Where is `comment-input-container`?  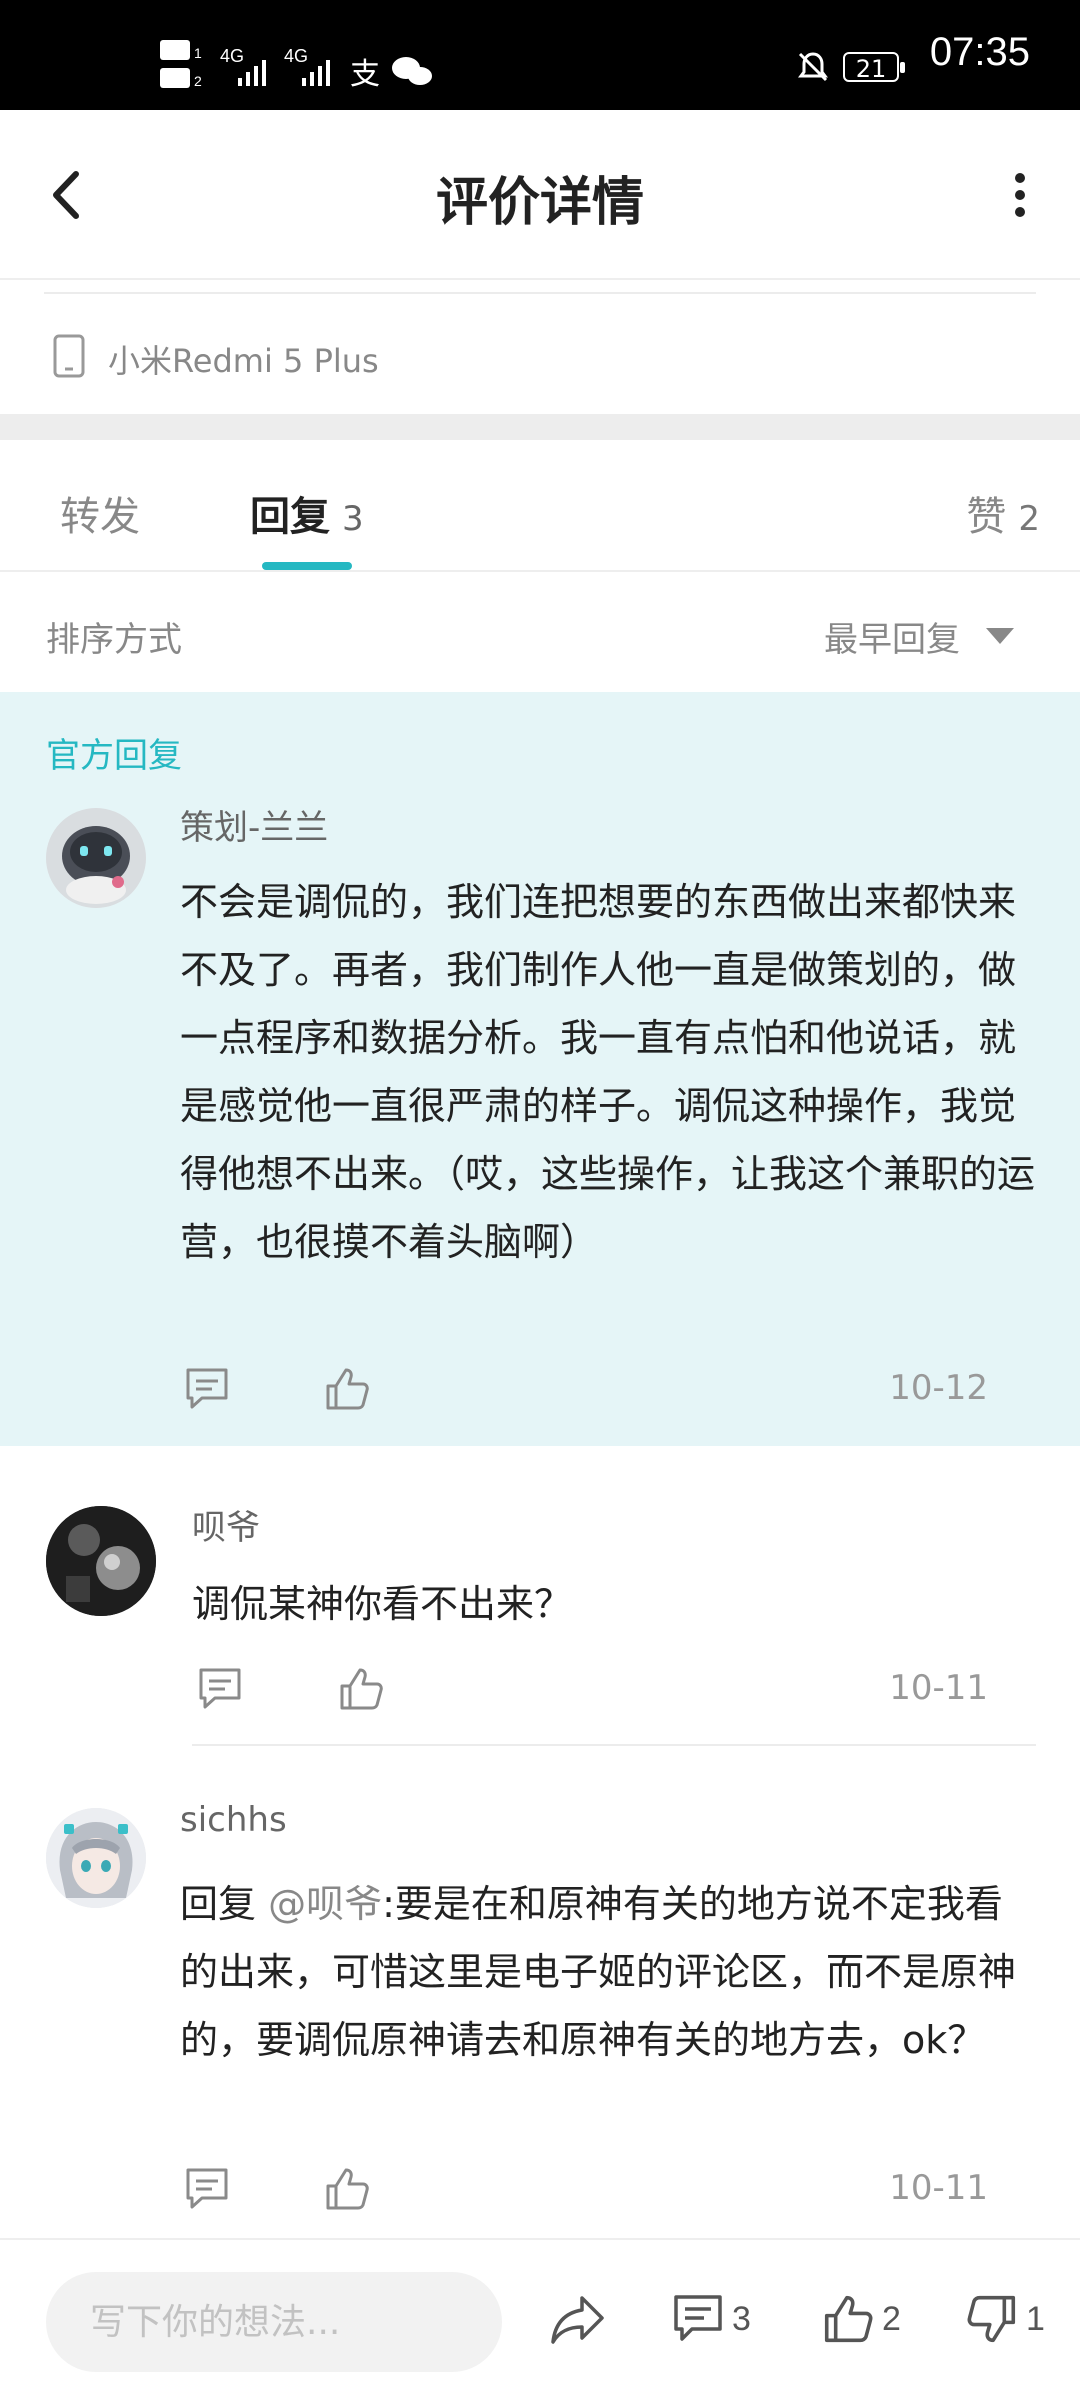
comment-input-container is located at coordinates (274, 2322).